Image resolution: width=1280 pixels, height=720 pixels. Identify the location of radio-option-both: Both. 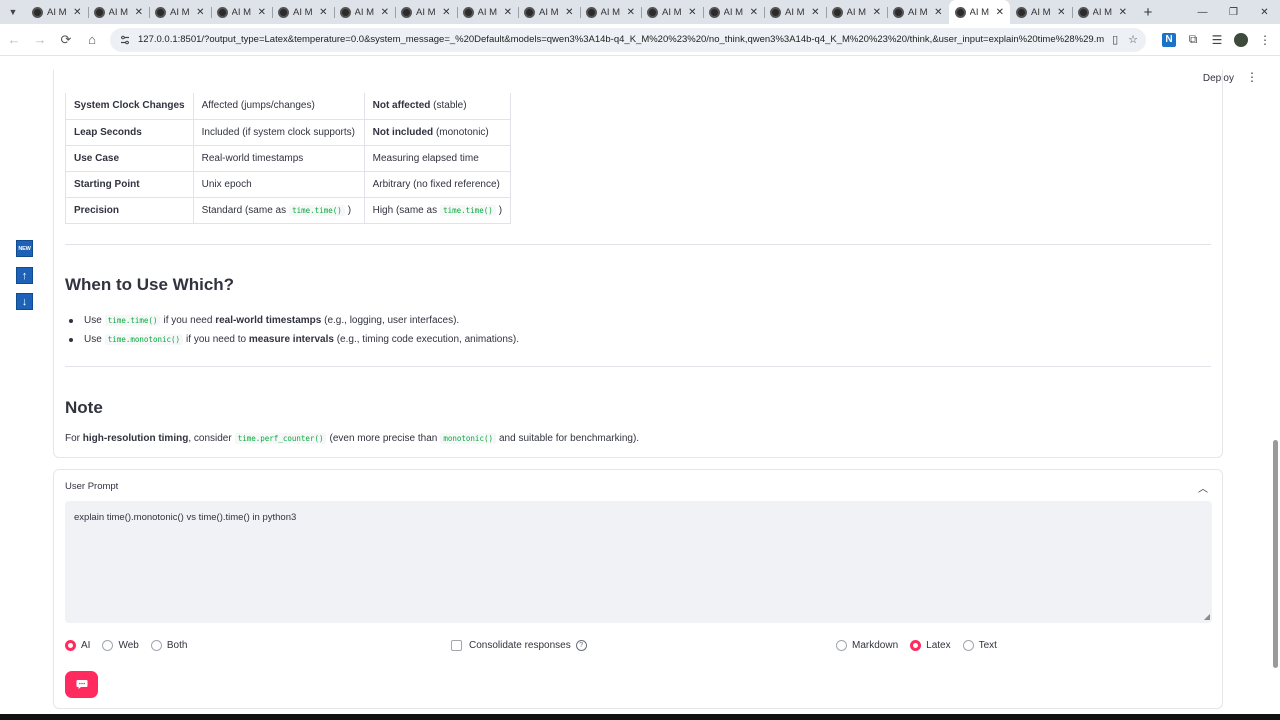
(168, 645).